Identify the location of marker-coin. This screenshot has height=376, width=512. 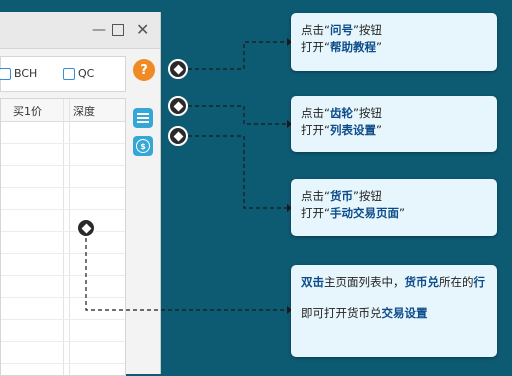
(178, 136).